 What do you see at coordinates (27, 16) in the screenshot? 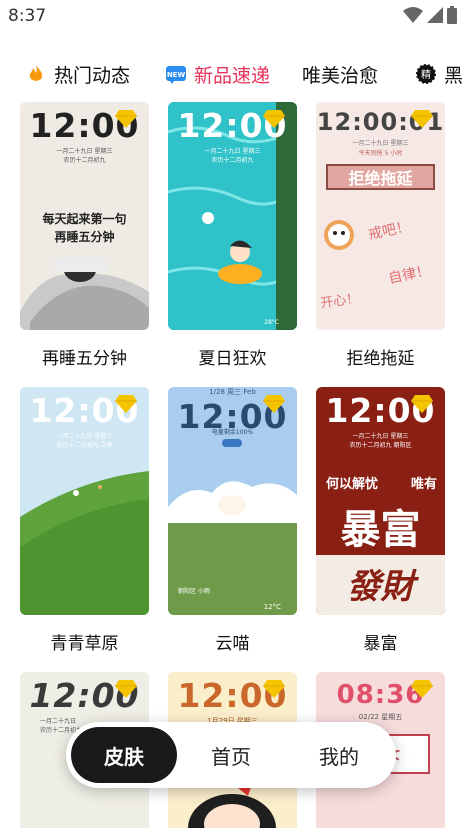
I see `status-time: 8:37` at bounding box center [27, 16].